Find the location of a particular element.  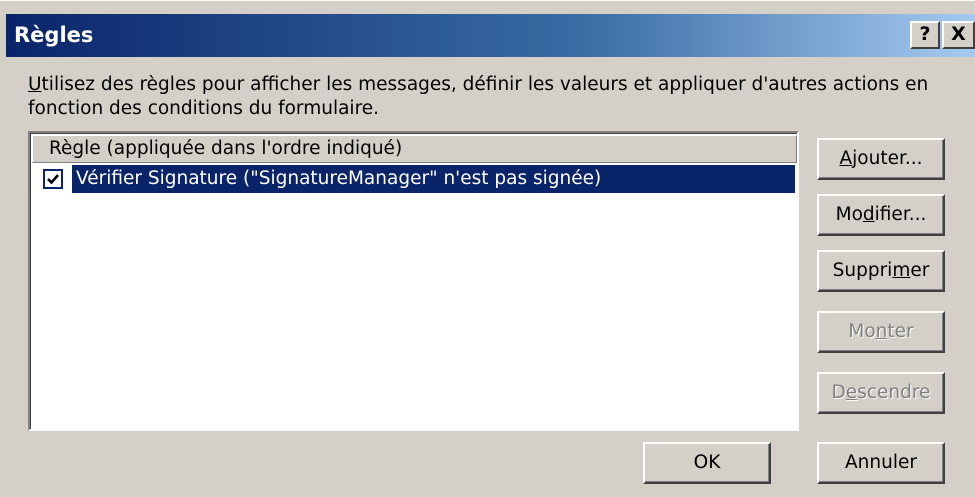

delete-button: Supprimer is located at coordinates (881, 271).